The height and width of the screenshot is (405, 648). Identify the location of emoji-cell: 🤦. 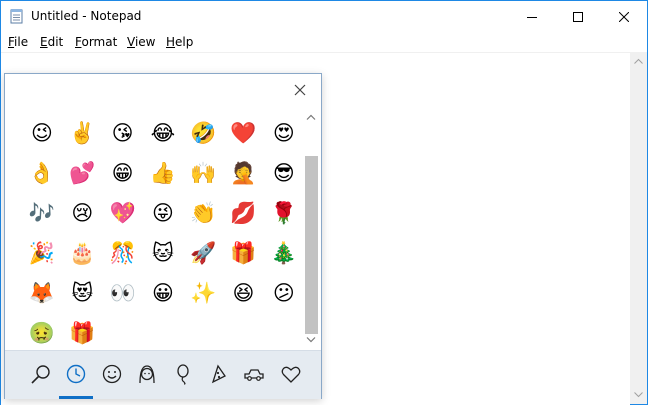
(244, 173).